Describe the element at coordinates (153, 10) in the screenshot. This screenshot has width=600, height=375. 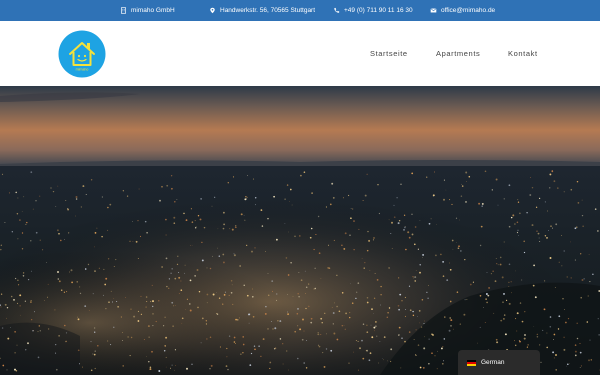
I see `company-name: mimaho GmbH` at that location.